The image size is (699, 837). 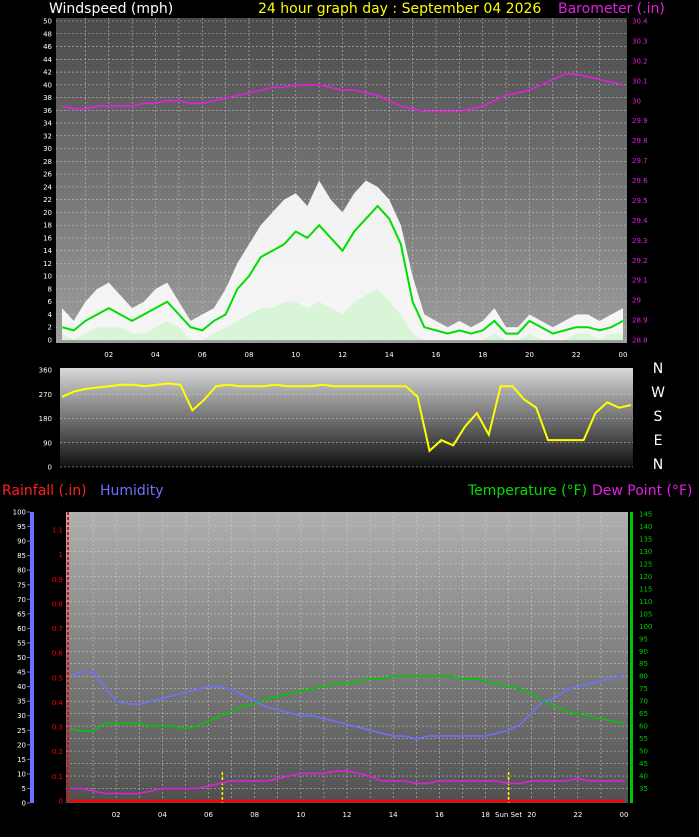 I want to click on direction-plot-area, so click(x=346, y=417).